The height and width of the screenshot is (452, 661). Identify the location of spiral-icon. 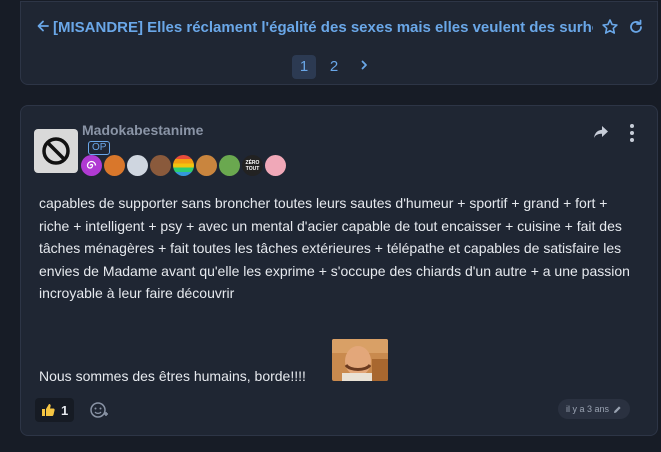
(91, 165).